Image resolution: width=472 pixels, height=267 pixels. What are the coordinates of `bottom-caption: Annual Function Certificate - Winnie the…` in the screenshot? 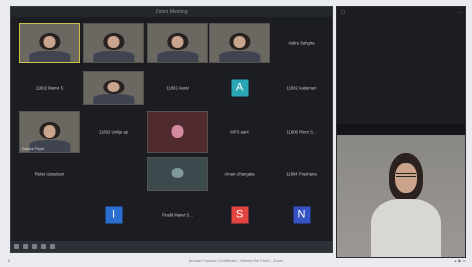 It's located at (236, 260).